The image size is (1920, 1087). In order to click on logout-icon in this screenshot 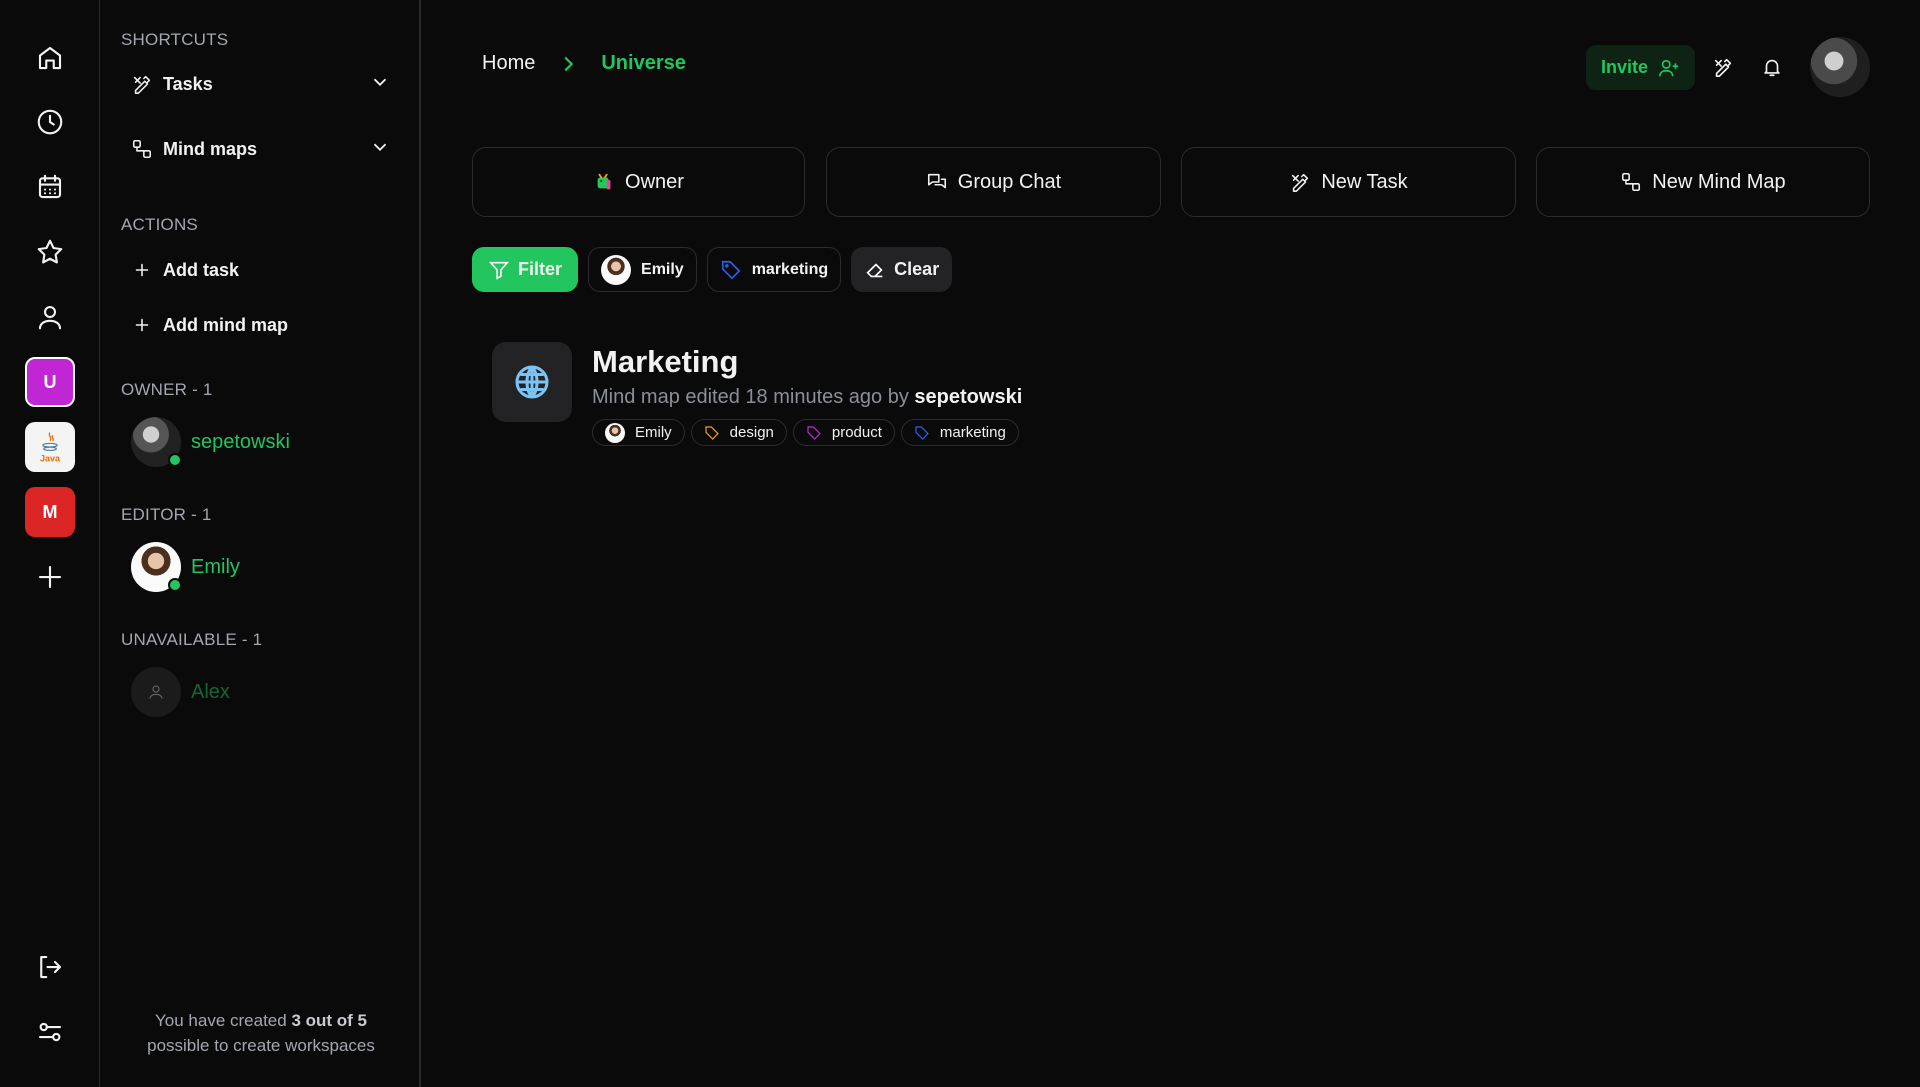, I will do `click(51, 967)`.